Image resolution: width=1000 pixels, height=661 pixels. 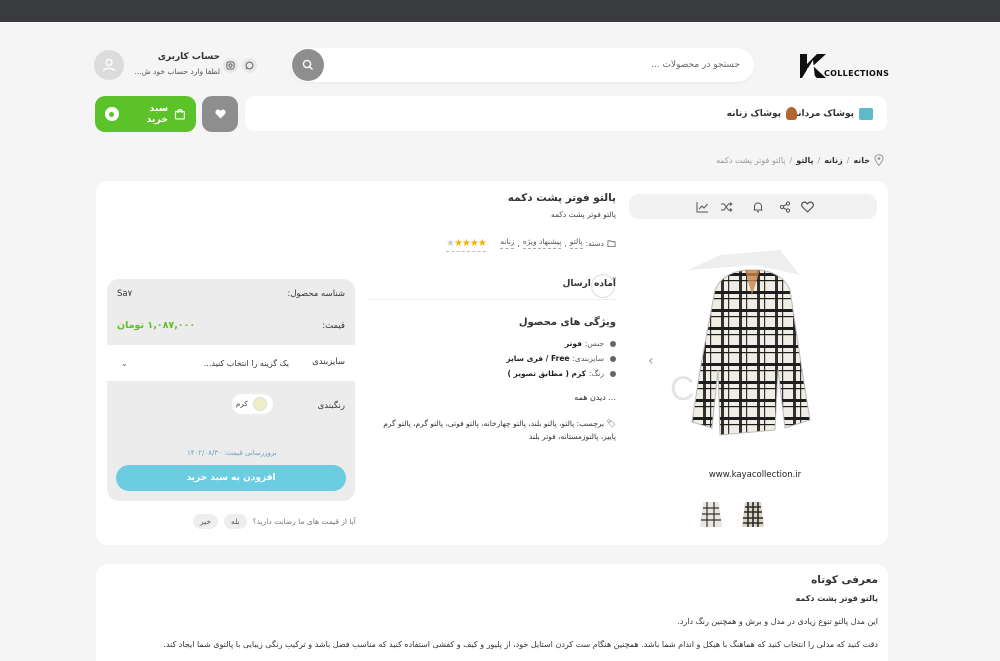 I want to click on no-button: خیر, so click(x=206, y=521).